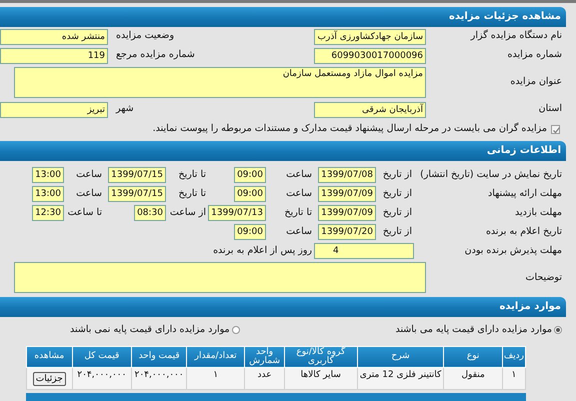  I want to click on table-cell: منقول, so click(473, 378).